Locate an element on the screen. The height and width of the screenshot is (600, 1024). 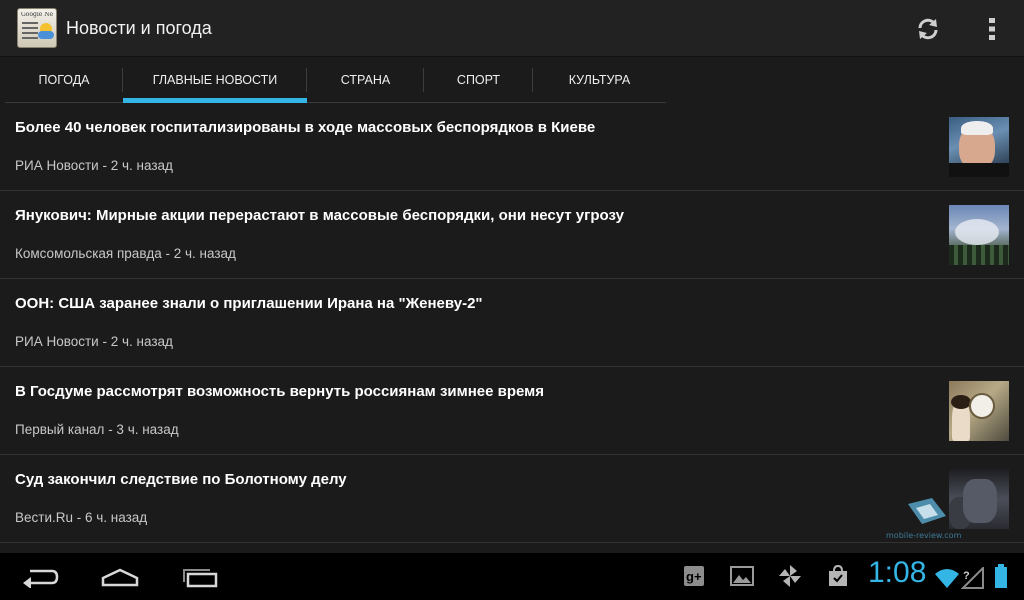
action-bar: Google News Новости и погода is located at coordinates (512, 28).